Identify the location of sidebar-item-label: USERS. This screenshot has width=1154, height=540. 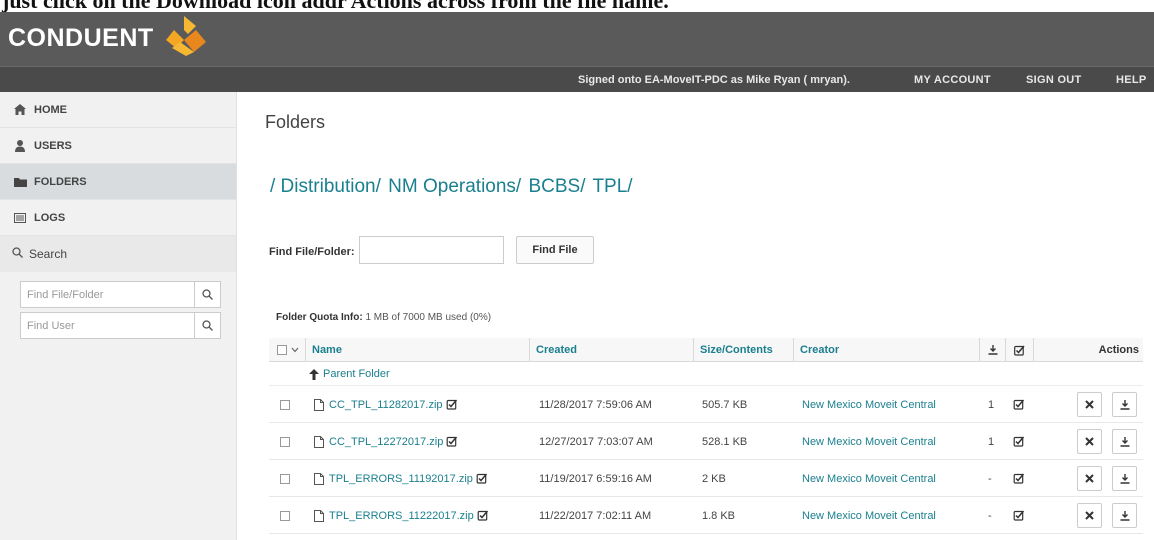
(53, 145).